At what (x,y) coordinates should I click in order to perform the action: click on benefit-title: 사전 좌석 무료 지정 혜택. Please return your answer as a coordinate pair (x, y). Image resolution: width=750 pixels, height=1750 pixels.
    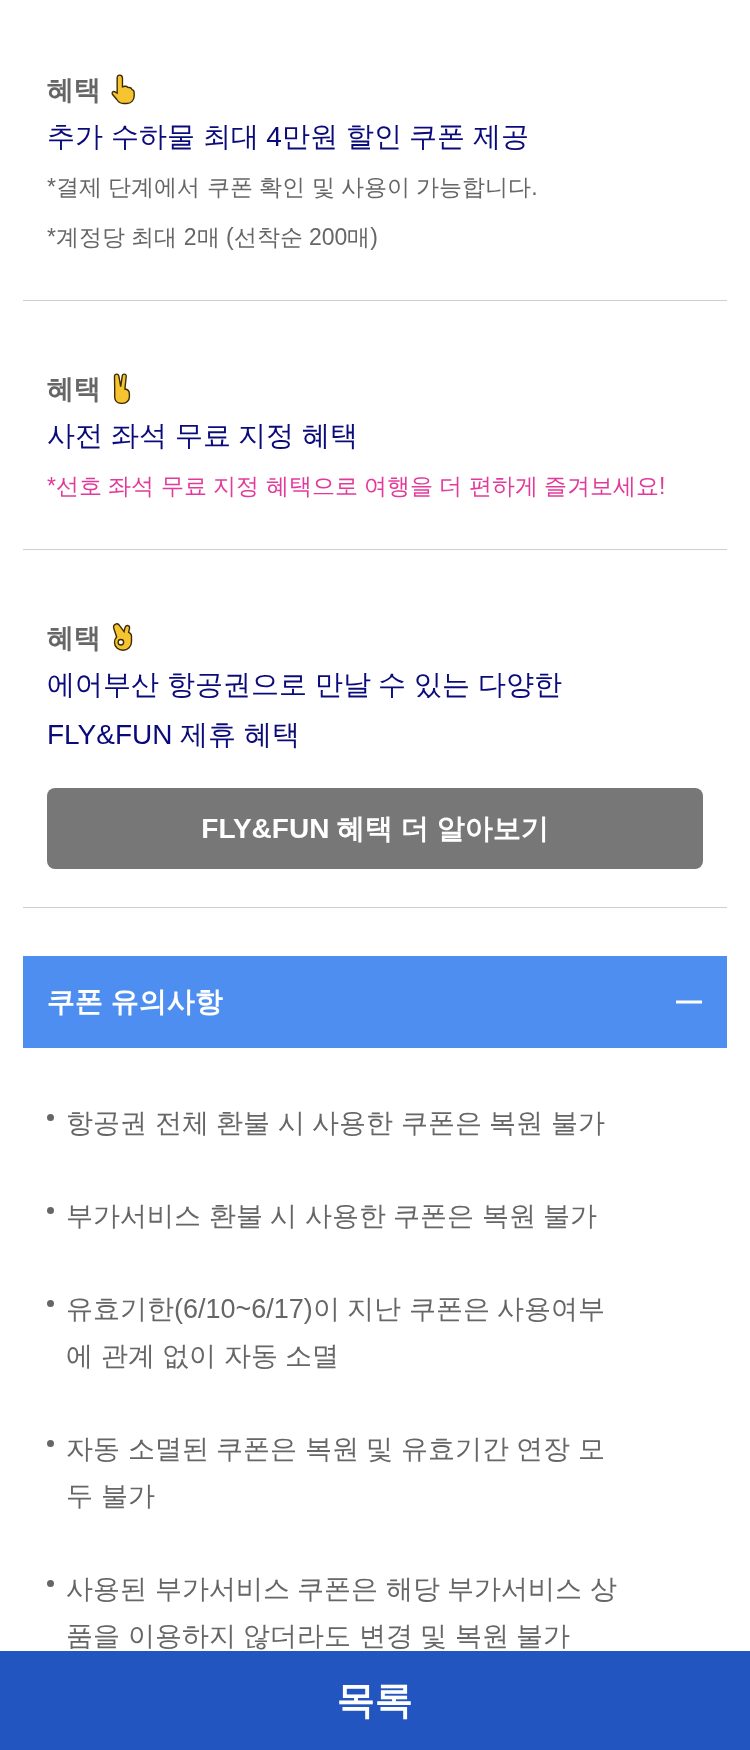
    Looking at the image, I should click on (203, 436).